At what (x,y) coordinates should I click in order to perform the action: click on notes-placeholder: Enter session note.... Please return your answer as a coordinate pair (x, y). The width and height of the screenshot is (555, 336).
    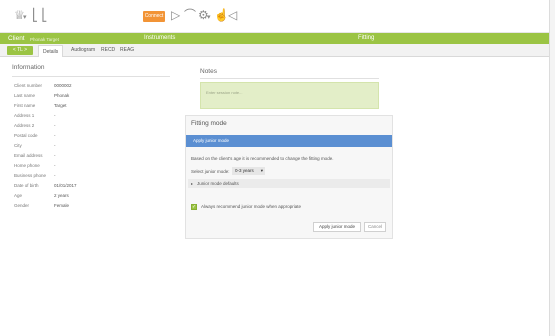
    Looking at the image, I should click on (224, 92).